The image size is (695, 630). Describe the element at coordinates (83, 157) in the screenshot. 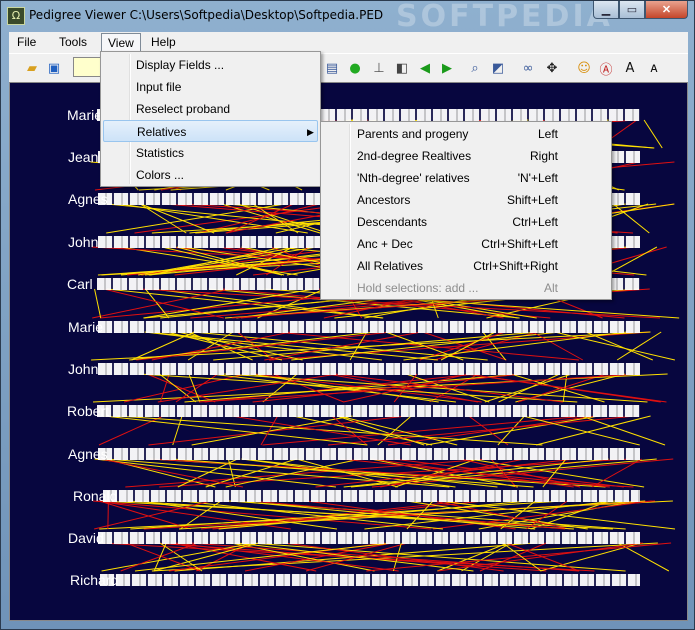

I see `pedigree-row-label: Jean` at that location.